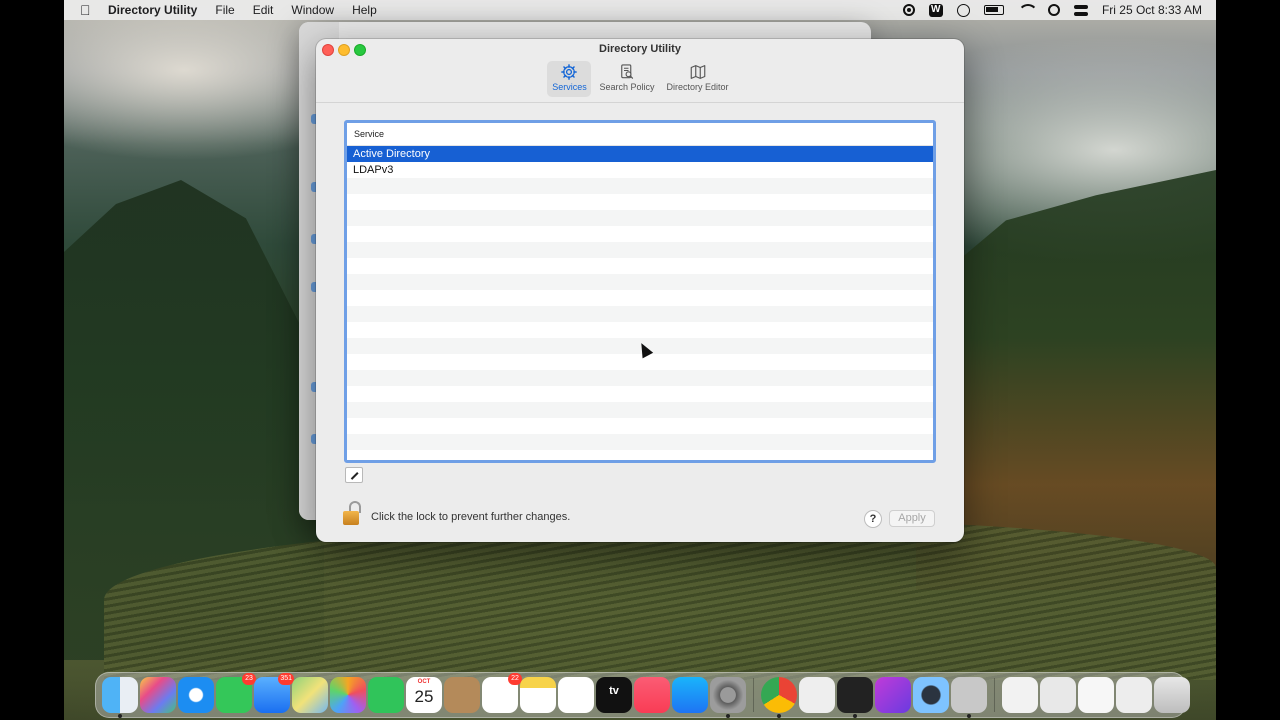 The width and height of the screenshot is (1280, 720). I want to click on safari-icon, so click(196, 695).